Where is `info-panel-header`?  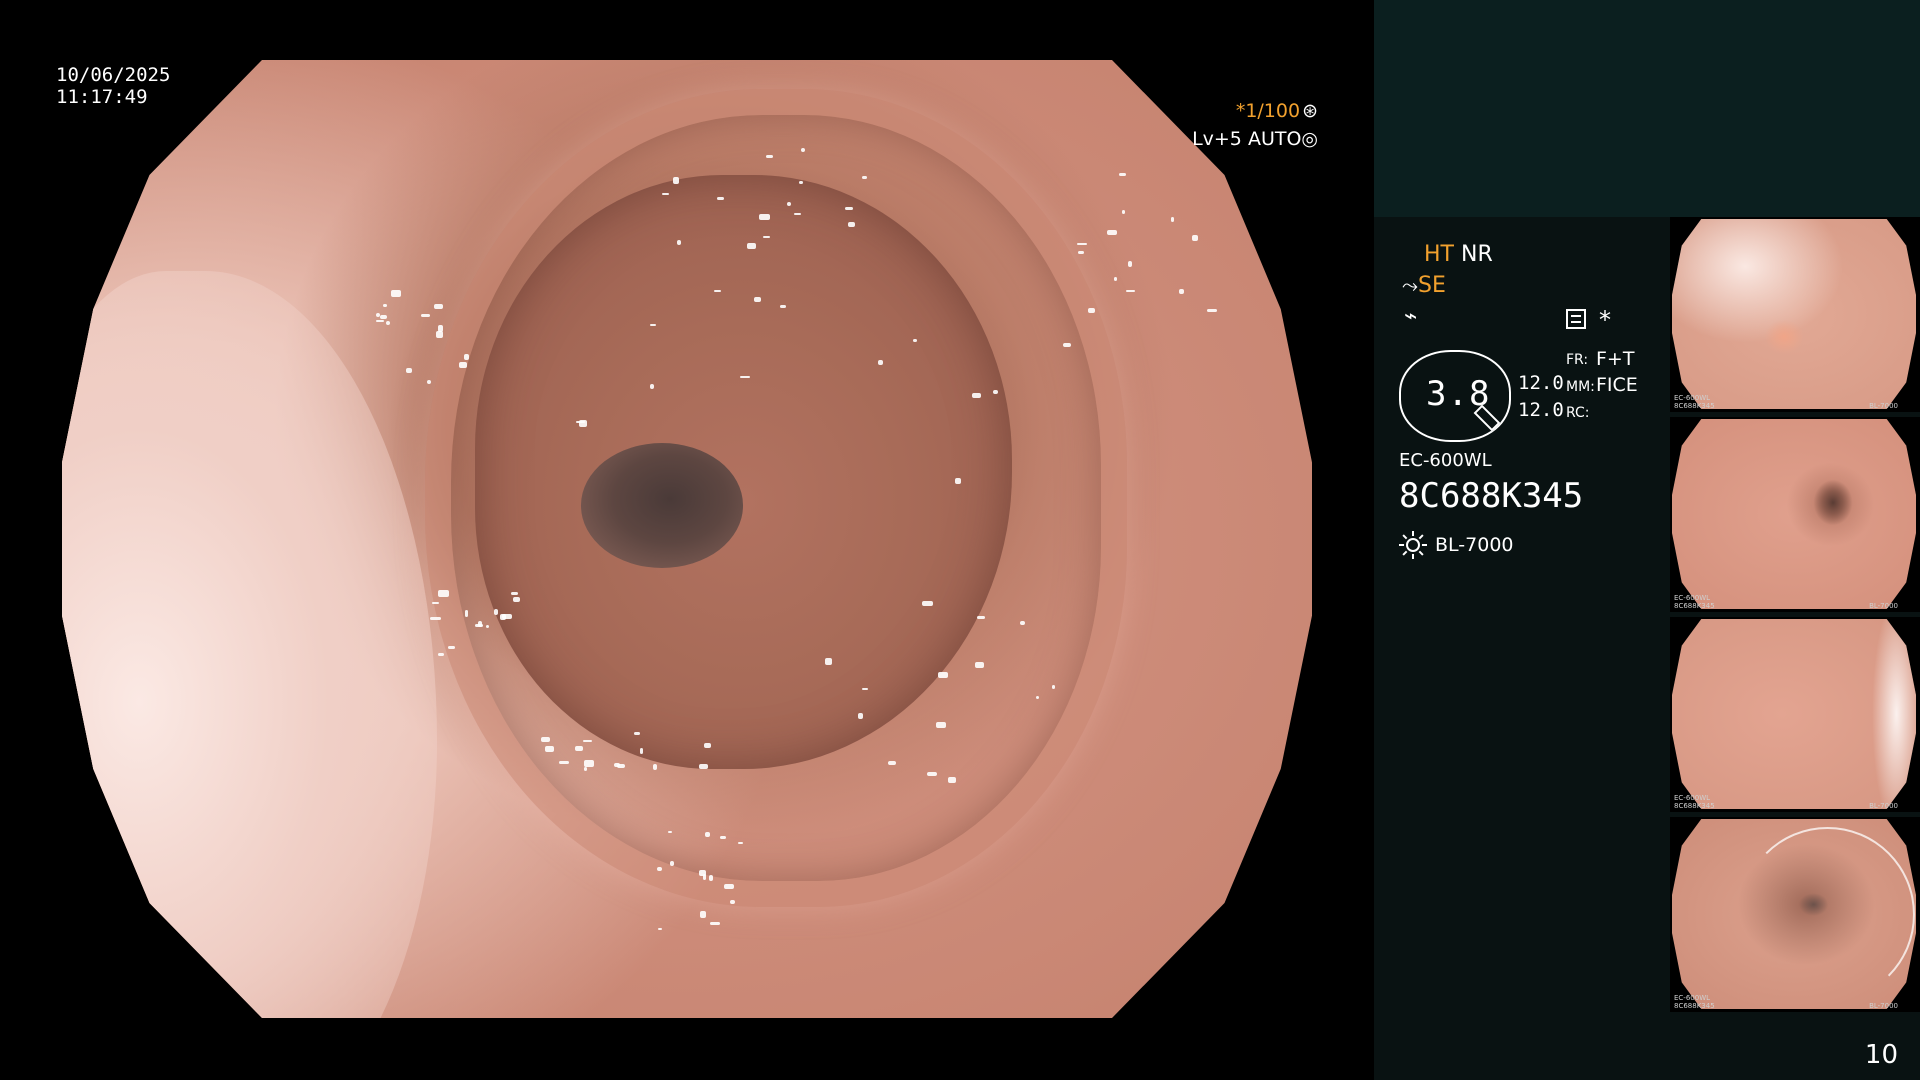
info-panel-header is located at coordinates (1647, 108).